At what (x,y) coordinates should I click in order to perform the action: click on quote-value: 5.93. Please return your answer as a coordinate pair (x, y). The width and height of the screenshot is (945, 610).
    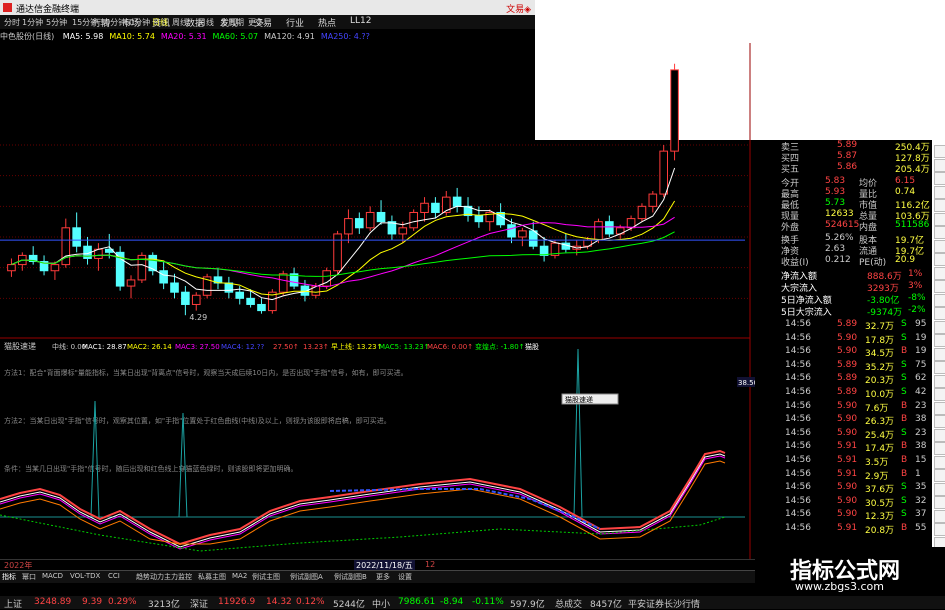
    Looking at the image, I should click on (835, 192).